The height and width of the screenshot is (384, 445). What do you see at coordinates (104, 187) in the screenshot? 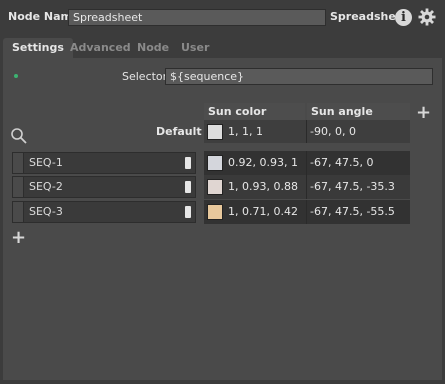
I see `row-seq-2: SEQ-2` at bounding box center [104, 187].